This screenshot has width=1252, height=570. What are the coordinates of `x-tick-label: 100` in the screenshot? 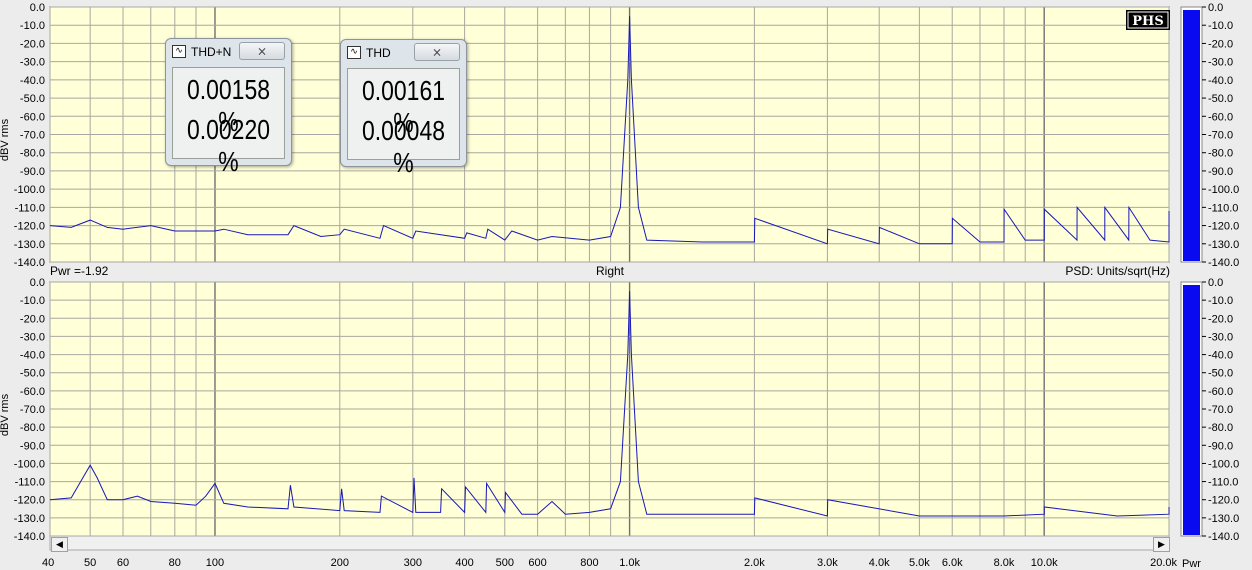 It's located at (215, 563).